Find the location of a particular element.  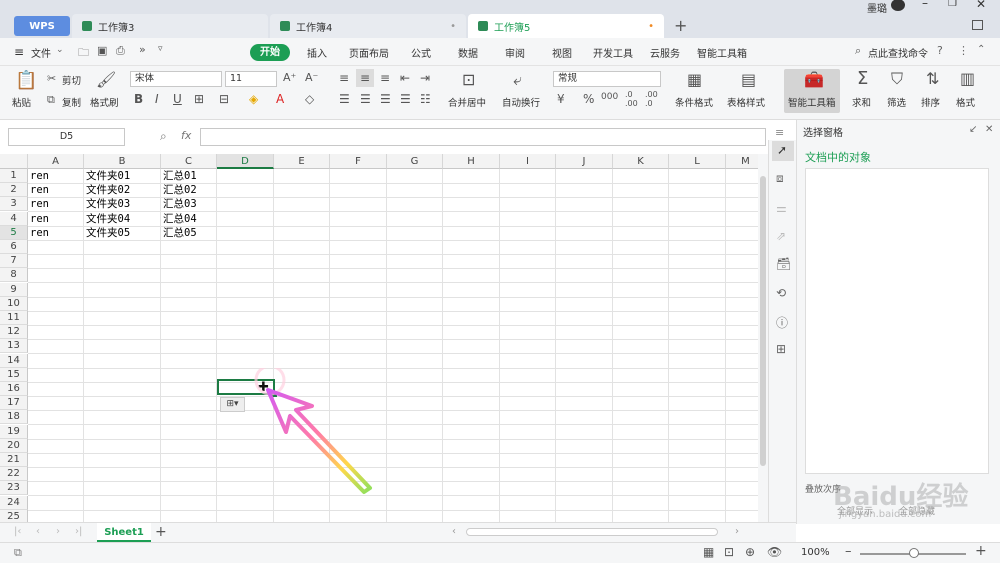

shapes-icon: ⧈ is located at coordinates (780, 178).